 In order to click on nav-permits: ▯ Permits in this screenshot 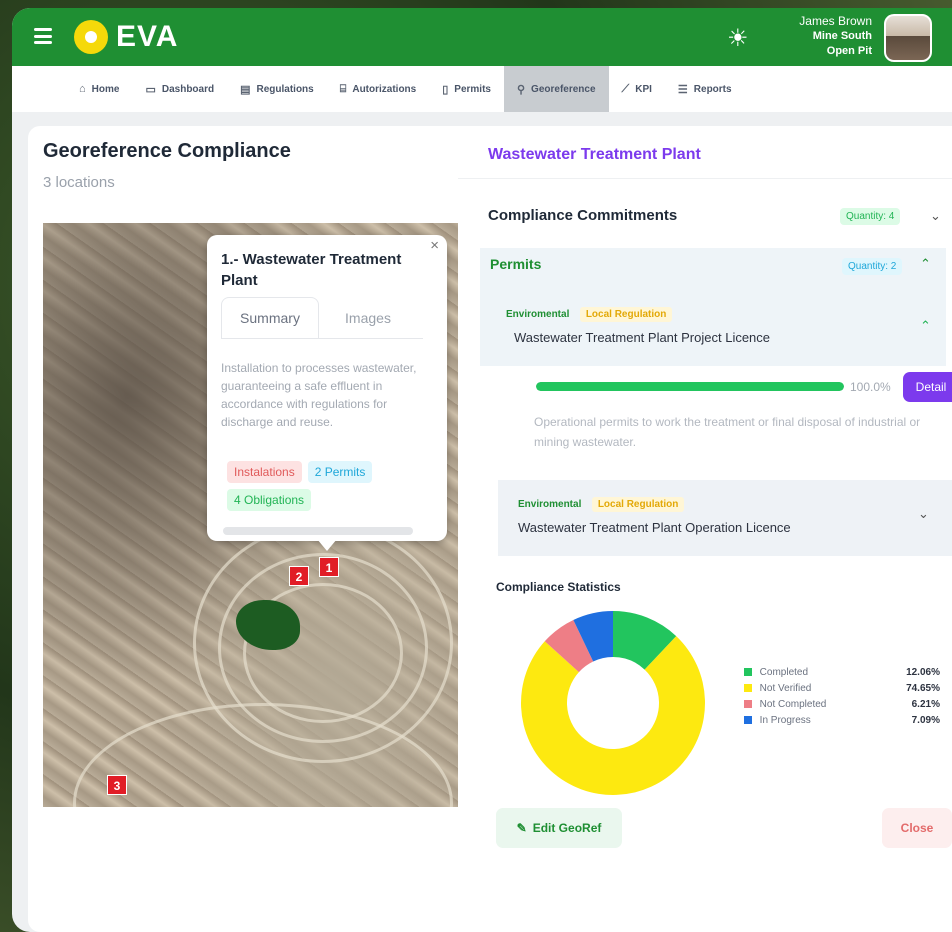, I will do `click(466, 89)`.